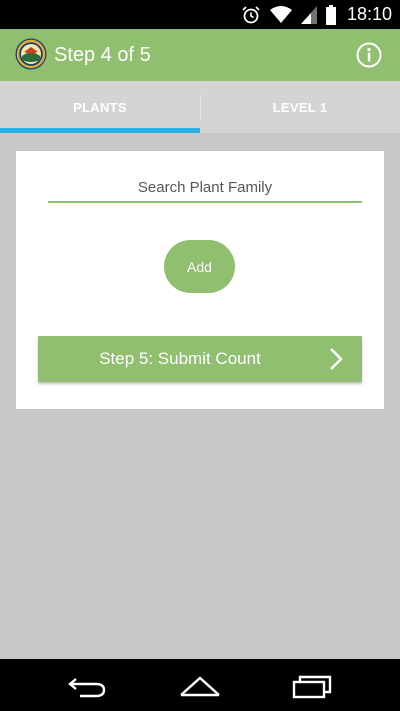 This screenshot has height=711, width=400. I want to click on add-button: Add, so click(199, 266).